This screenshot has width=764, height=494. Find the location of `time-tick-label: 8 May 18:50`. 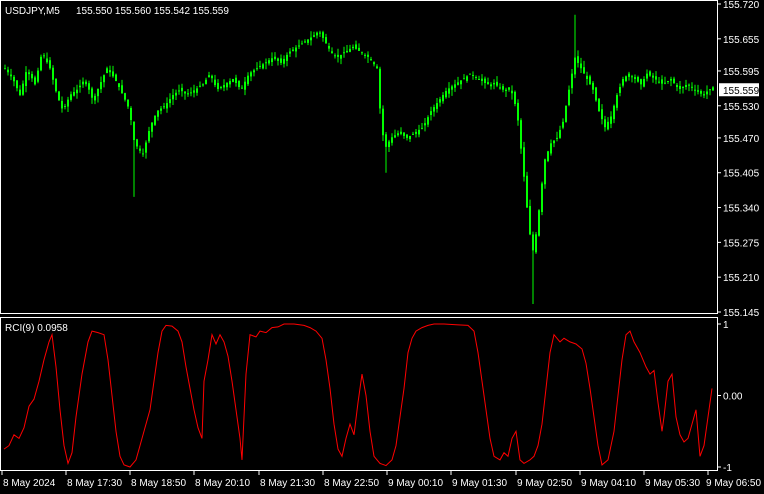

time-tick-label: 8 May 18:50 is located at coordinates (158, 483).